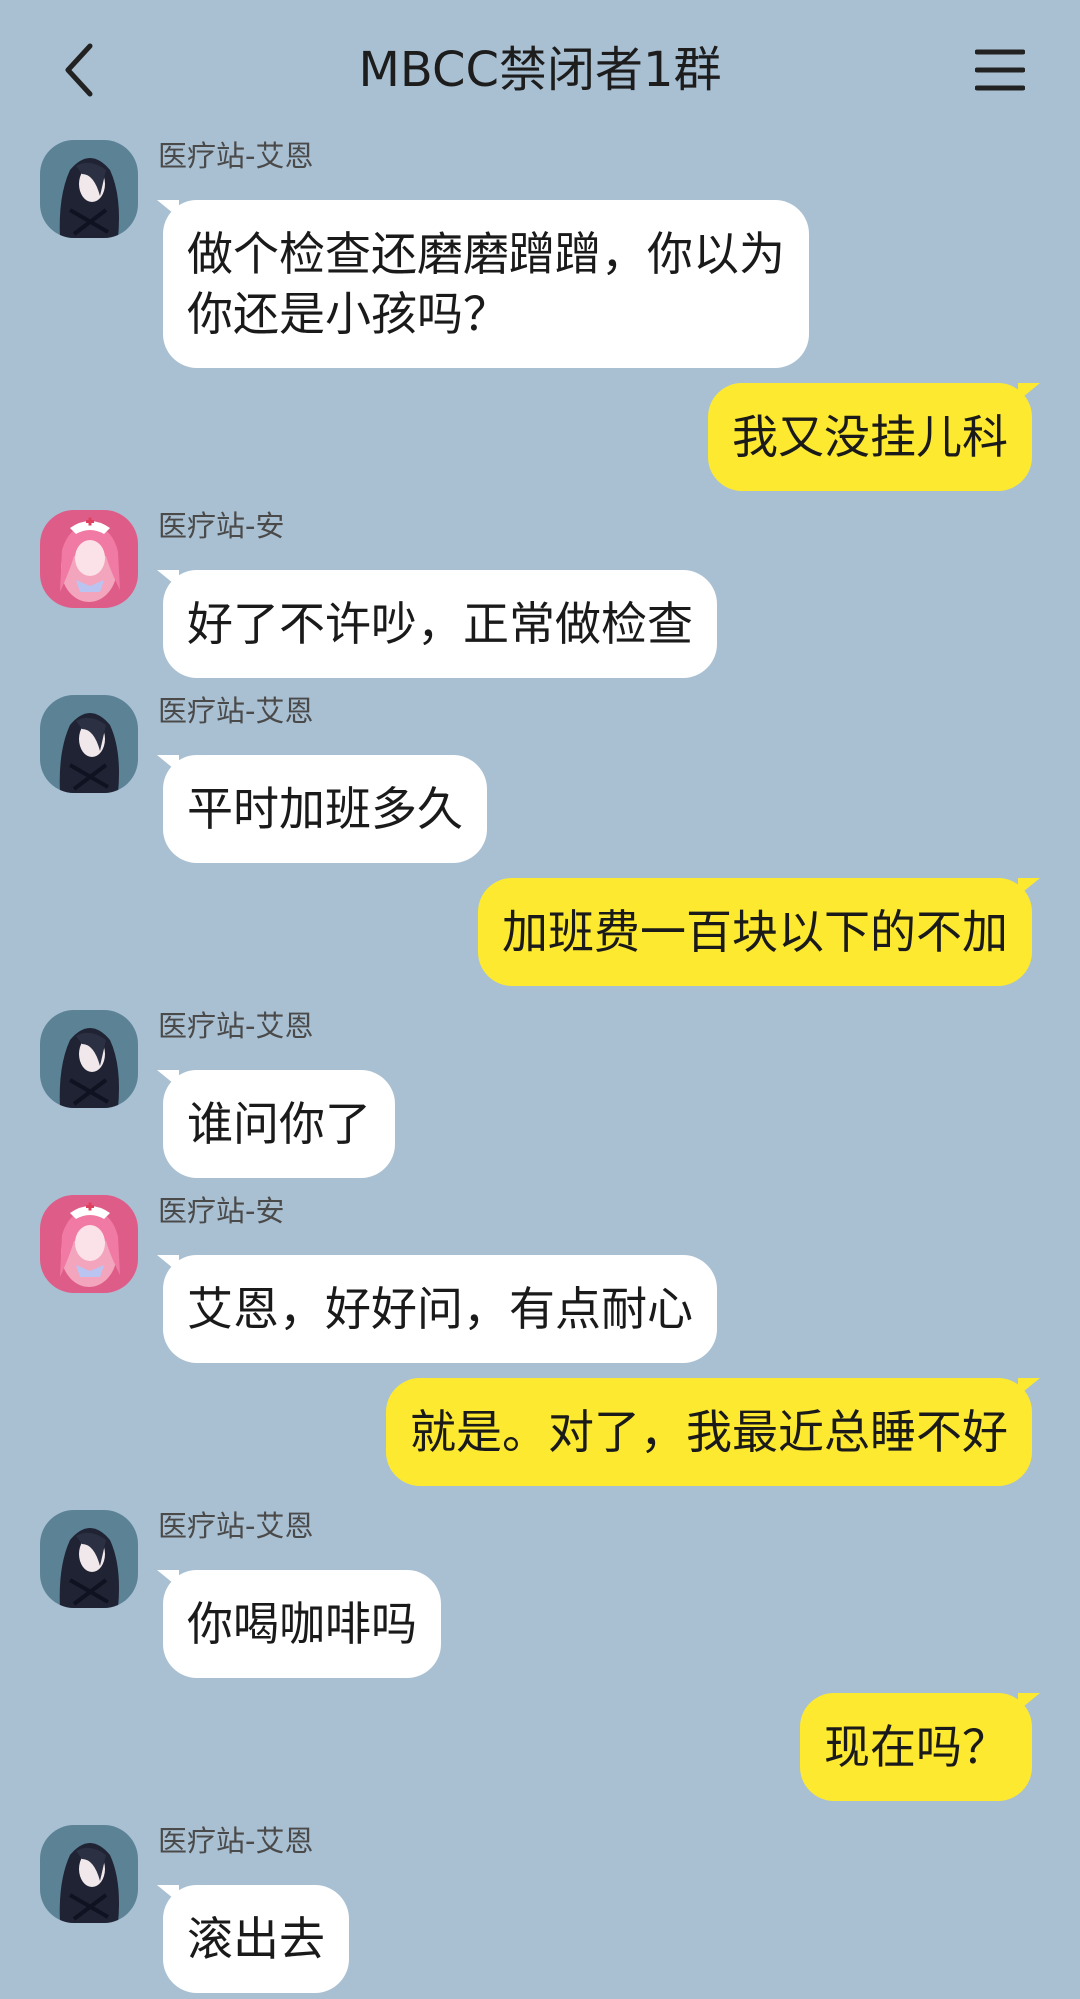  I want to click on menu-button, so click(1000, 70).